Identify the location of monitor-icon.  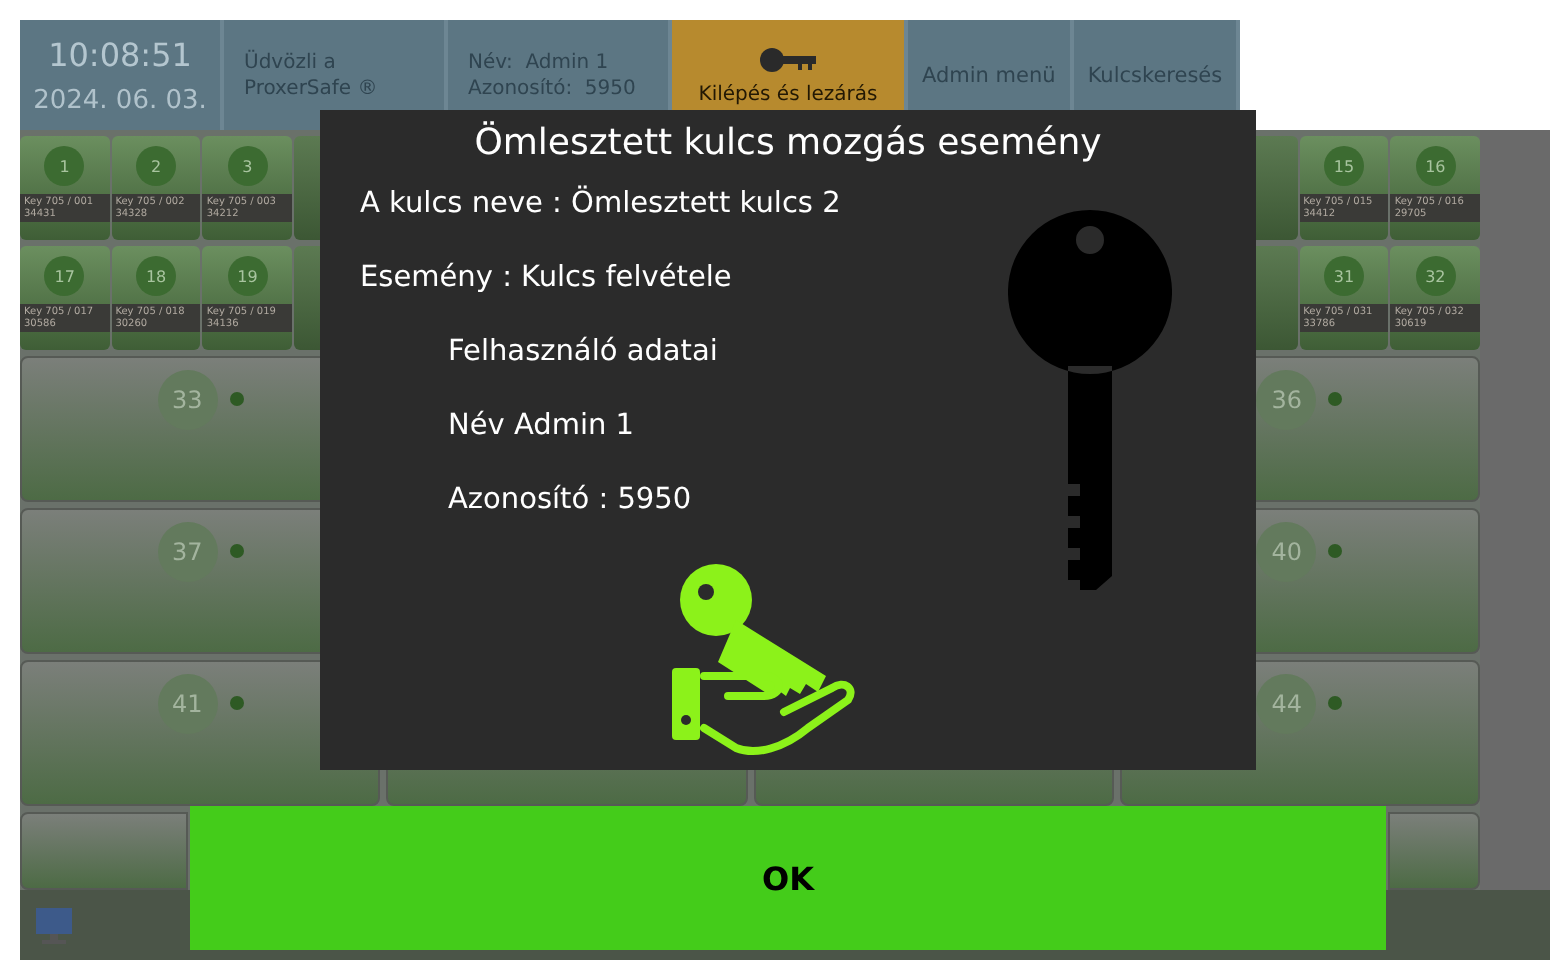
(54, 925).